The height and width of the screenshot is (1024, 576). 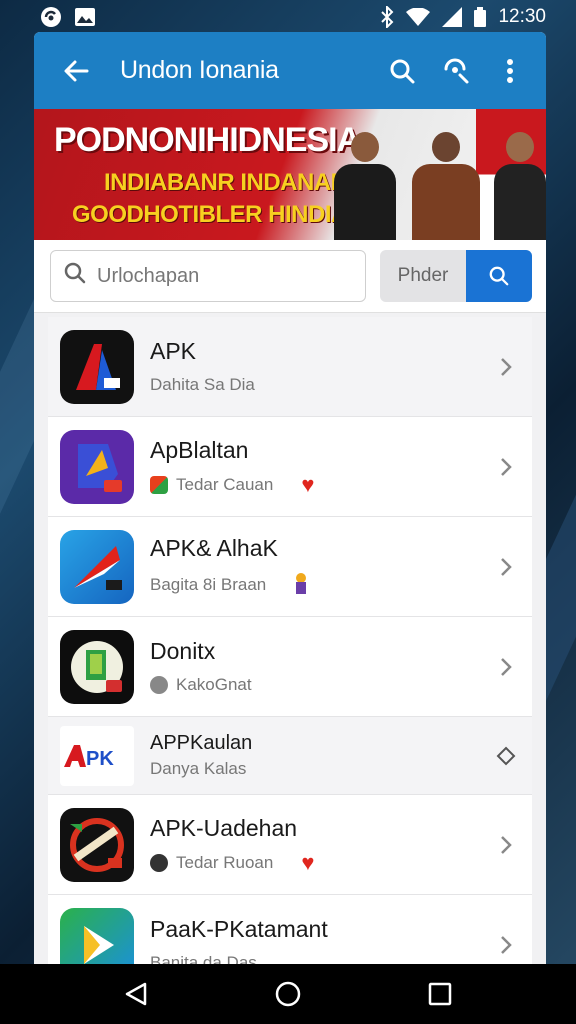 What do you see at coordinates (51, 17) in the screenshot?
I see `sync-icon` at bounding box center [51, 17].